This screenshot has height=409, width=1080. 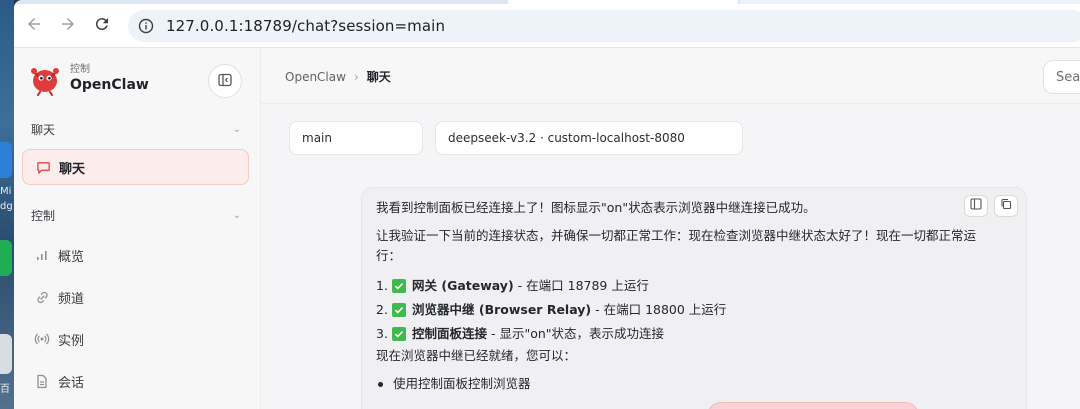 I want to click on nav-group-chat: 聊天 ⌄, so click(x=136, y=129).